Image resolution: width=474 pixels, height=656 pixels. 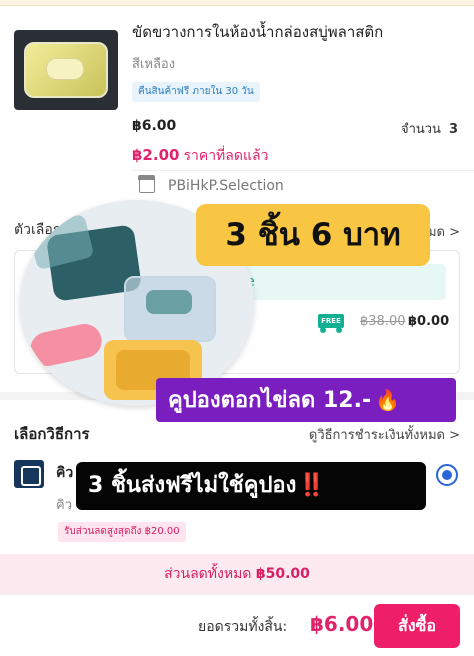 What do you see at coordinates (226, 156) in the screenshot?
I see `discount-label: ราคาที่ลดแล้ว` at bounding box center [226, 156].